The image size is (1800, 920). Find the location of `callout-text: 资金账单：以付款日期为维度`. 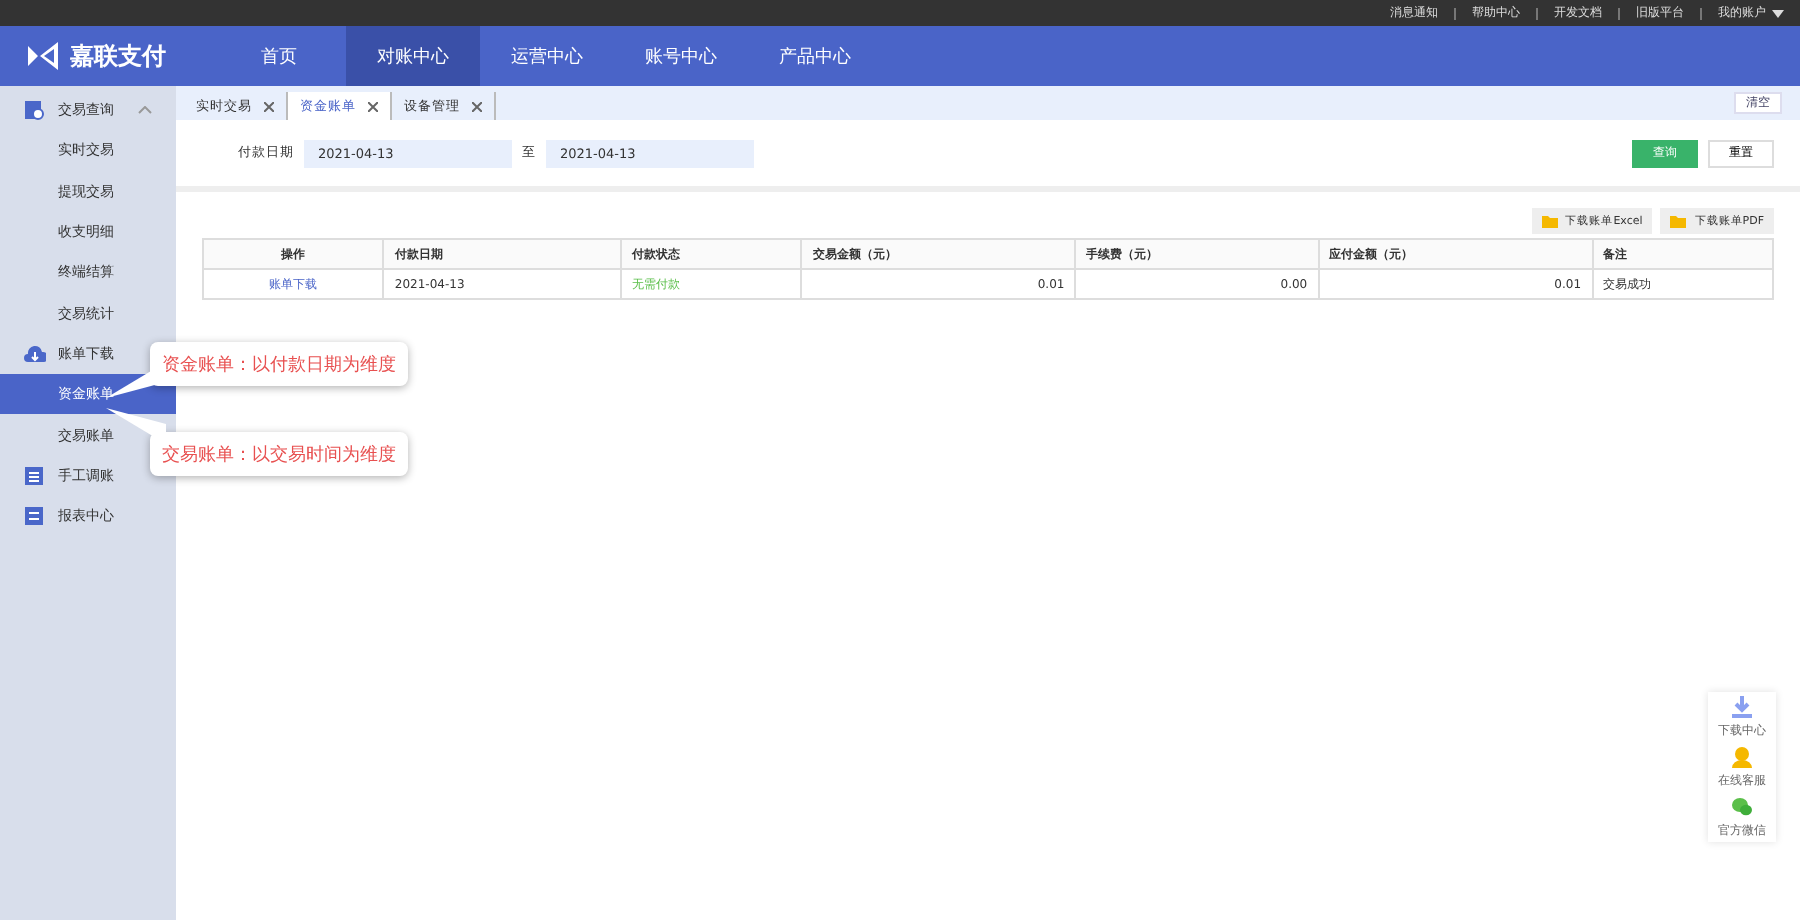

callout-text: 资金账单：以付款日期为维度 is located at coordinates (279, 365).